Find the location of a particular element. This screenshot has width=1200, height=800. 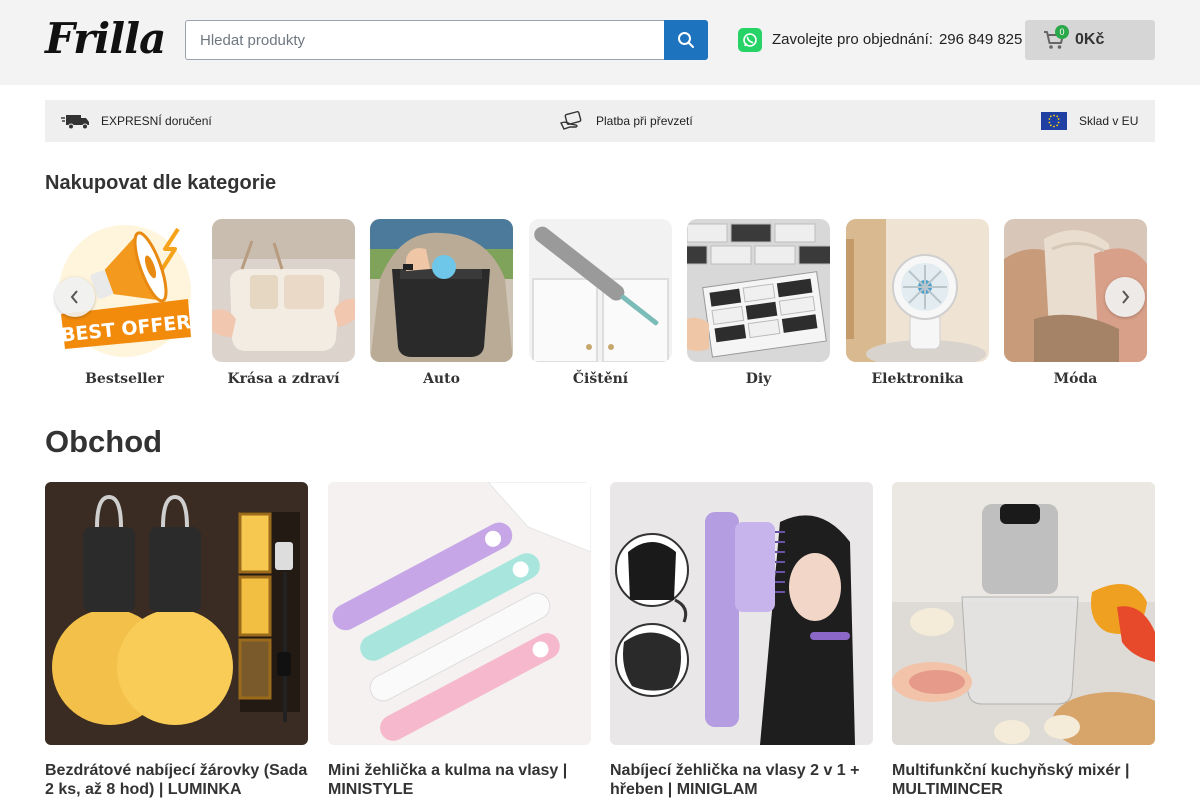

carousel-next-button is located at coordinates (1125, 297).